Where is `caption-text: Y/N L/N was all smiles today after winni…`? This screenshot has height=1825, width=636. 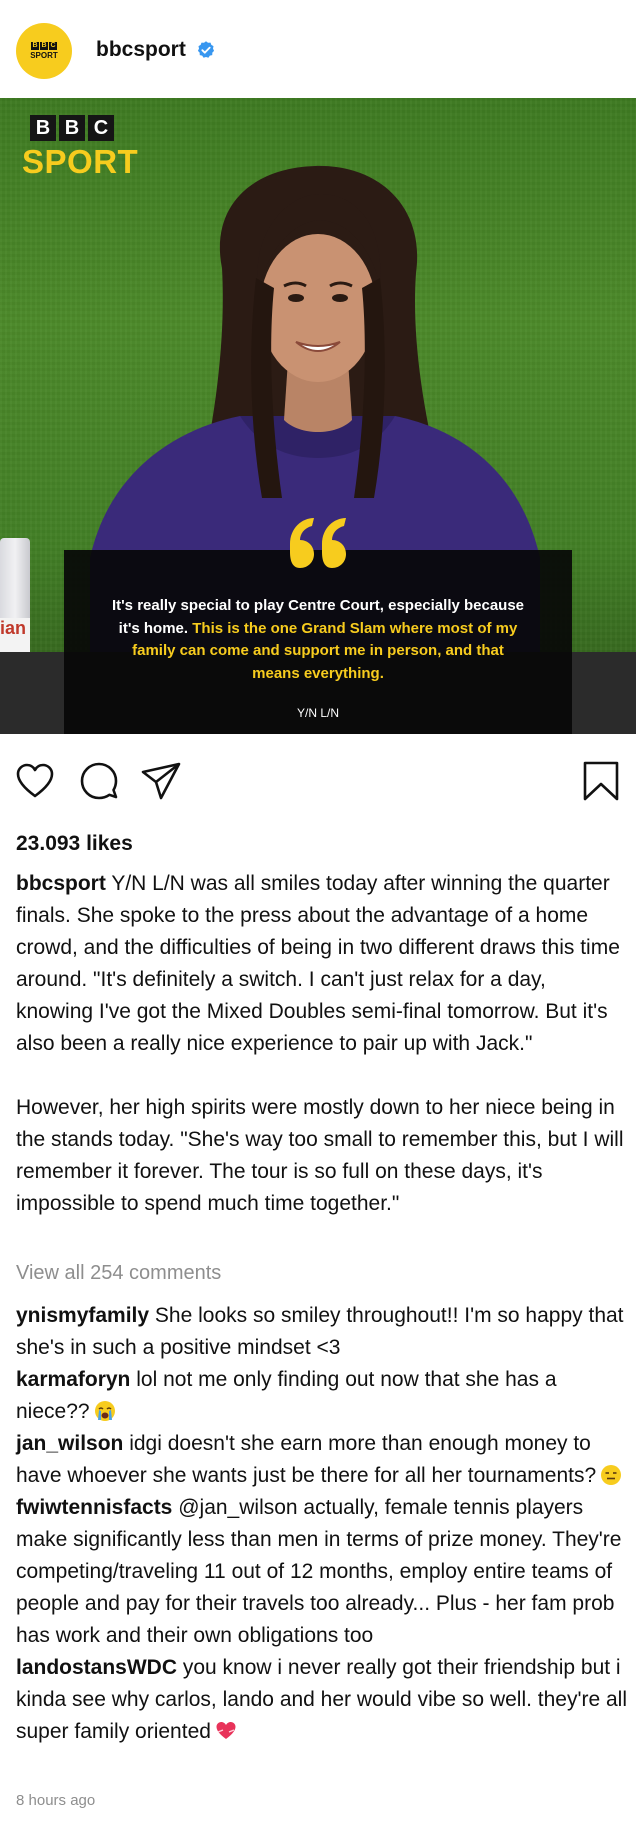 caption-text: Y/N L/N was all smiles today after winni… is located at coordinates (318, 963).